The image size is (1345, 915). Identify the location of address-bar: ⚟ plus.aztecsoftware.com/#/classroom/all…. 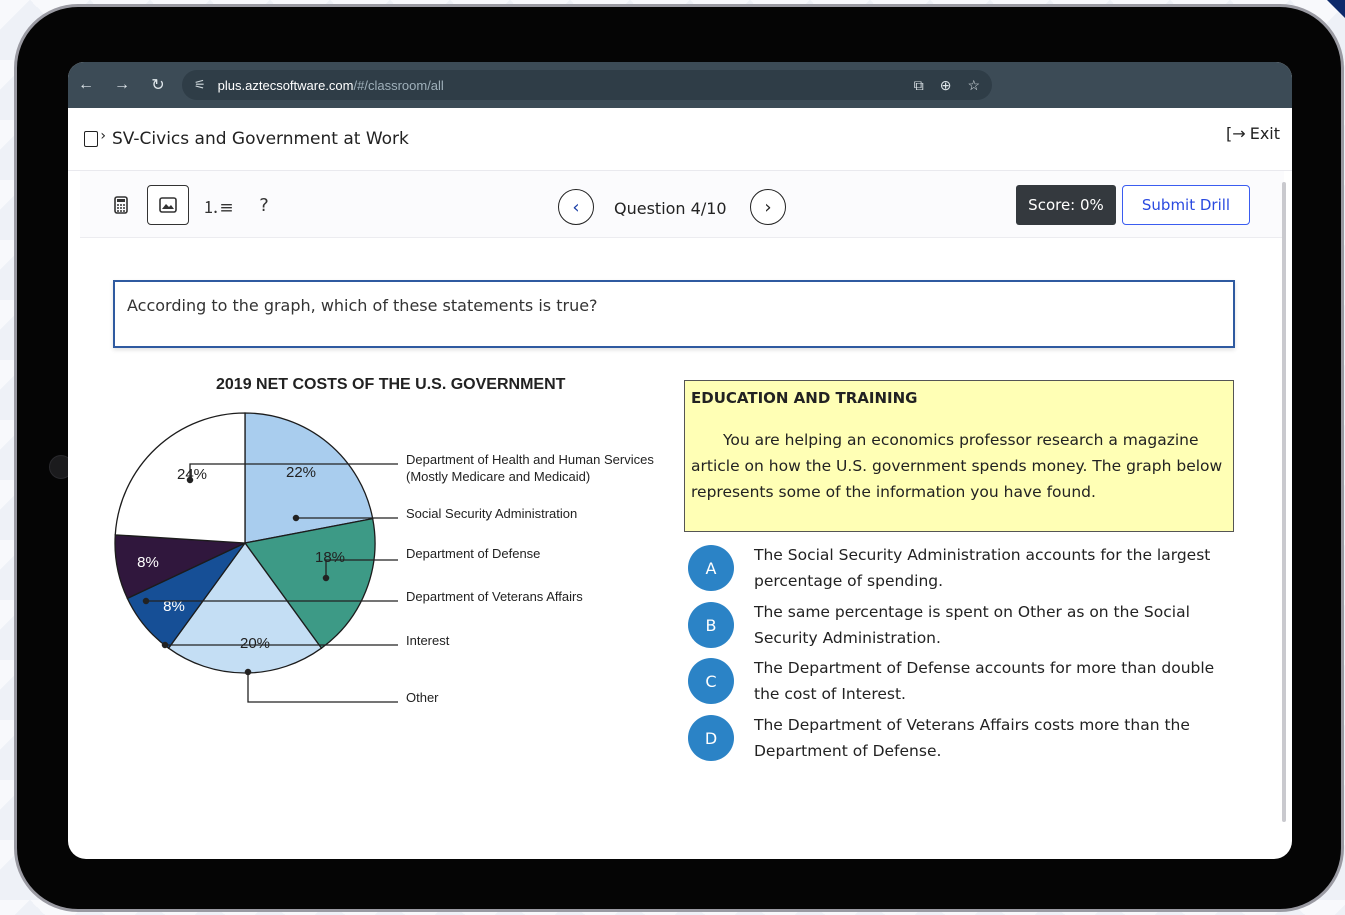
(587, 85).